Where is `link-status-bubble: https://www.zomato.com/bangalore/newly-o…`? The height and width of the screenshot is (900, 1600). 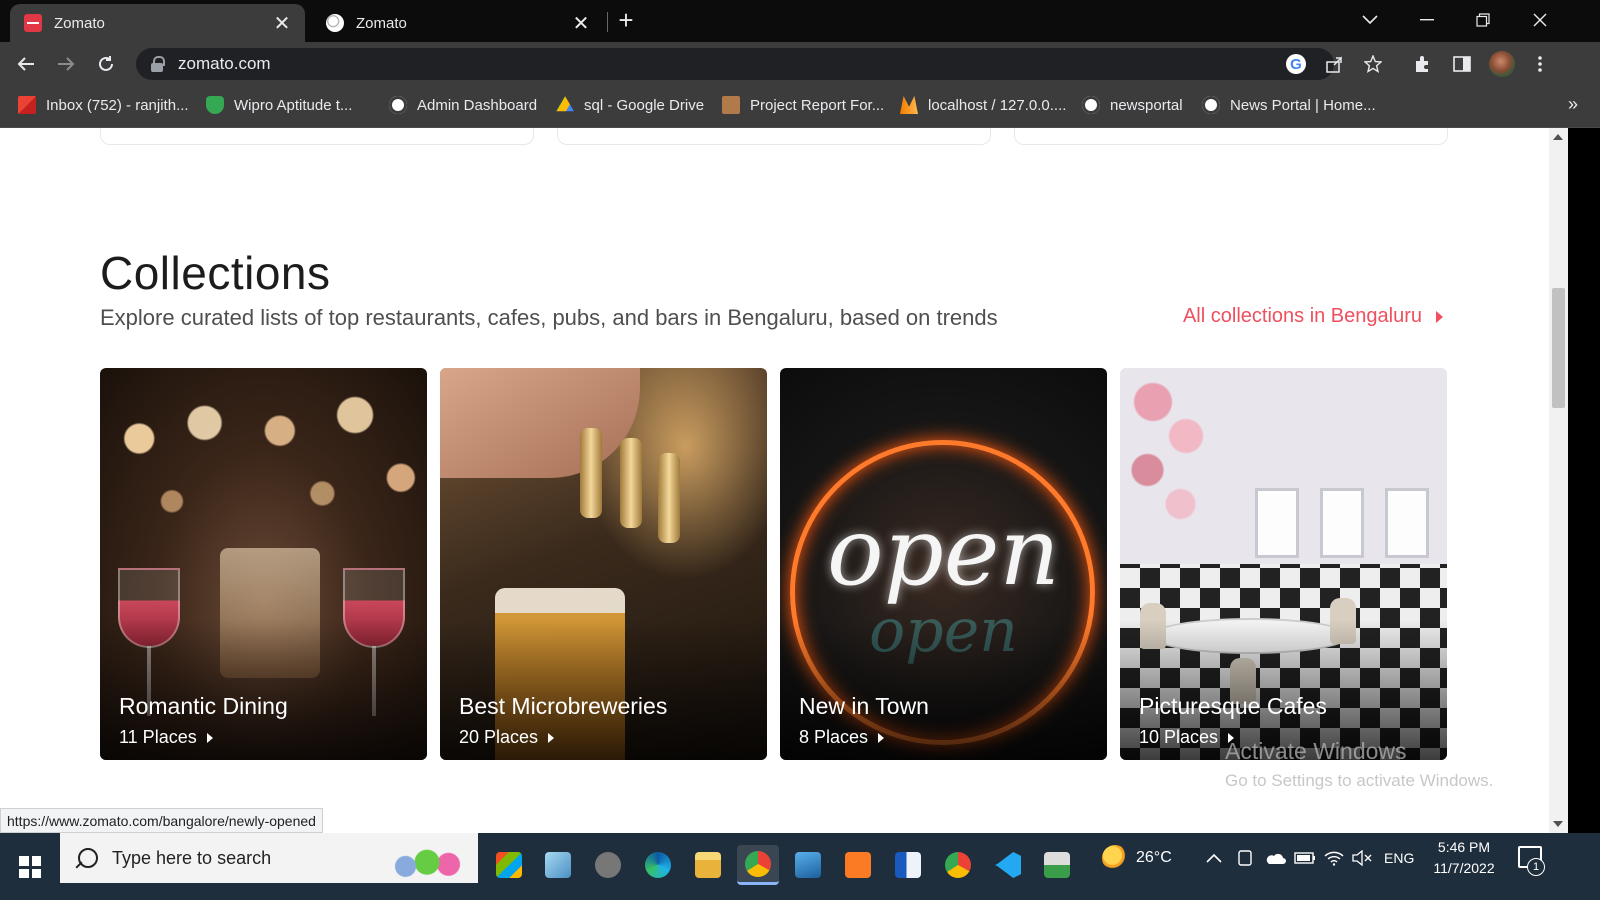
link-status-bubble: https://www.zomato.com/bangalore/newly-o… is located at coordinates (161, 820).